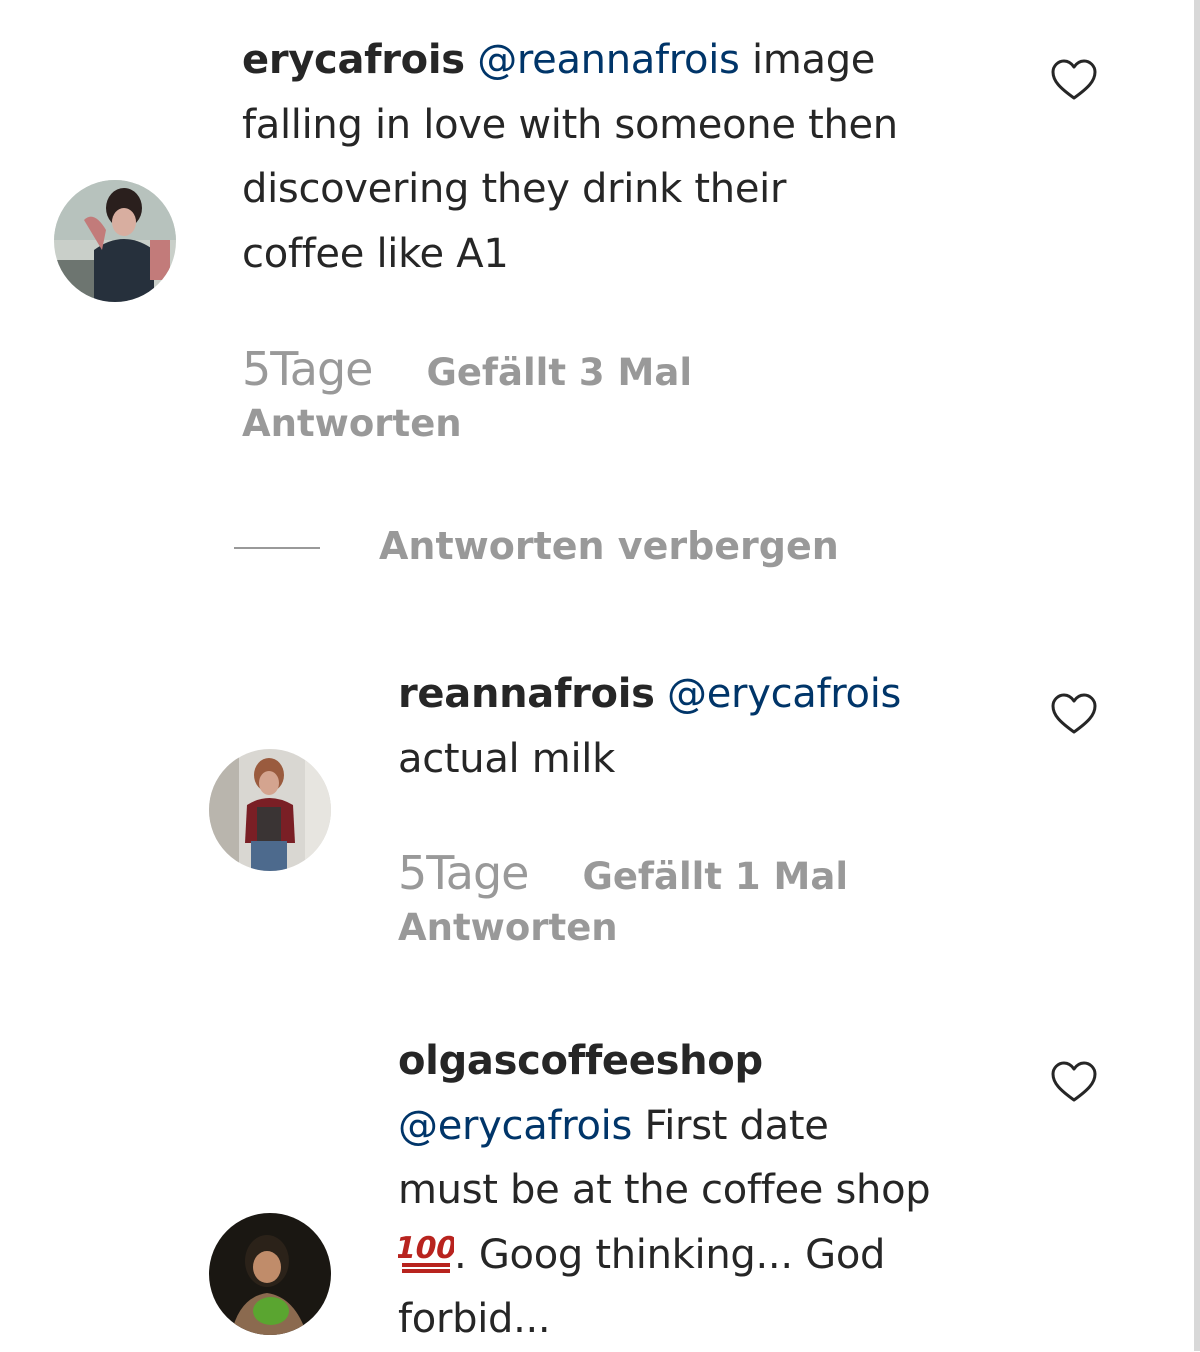  I want to click on comment-username: olgascoffeeshop, so click(580, 1061).